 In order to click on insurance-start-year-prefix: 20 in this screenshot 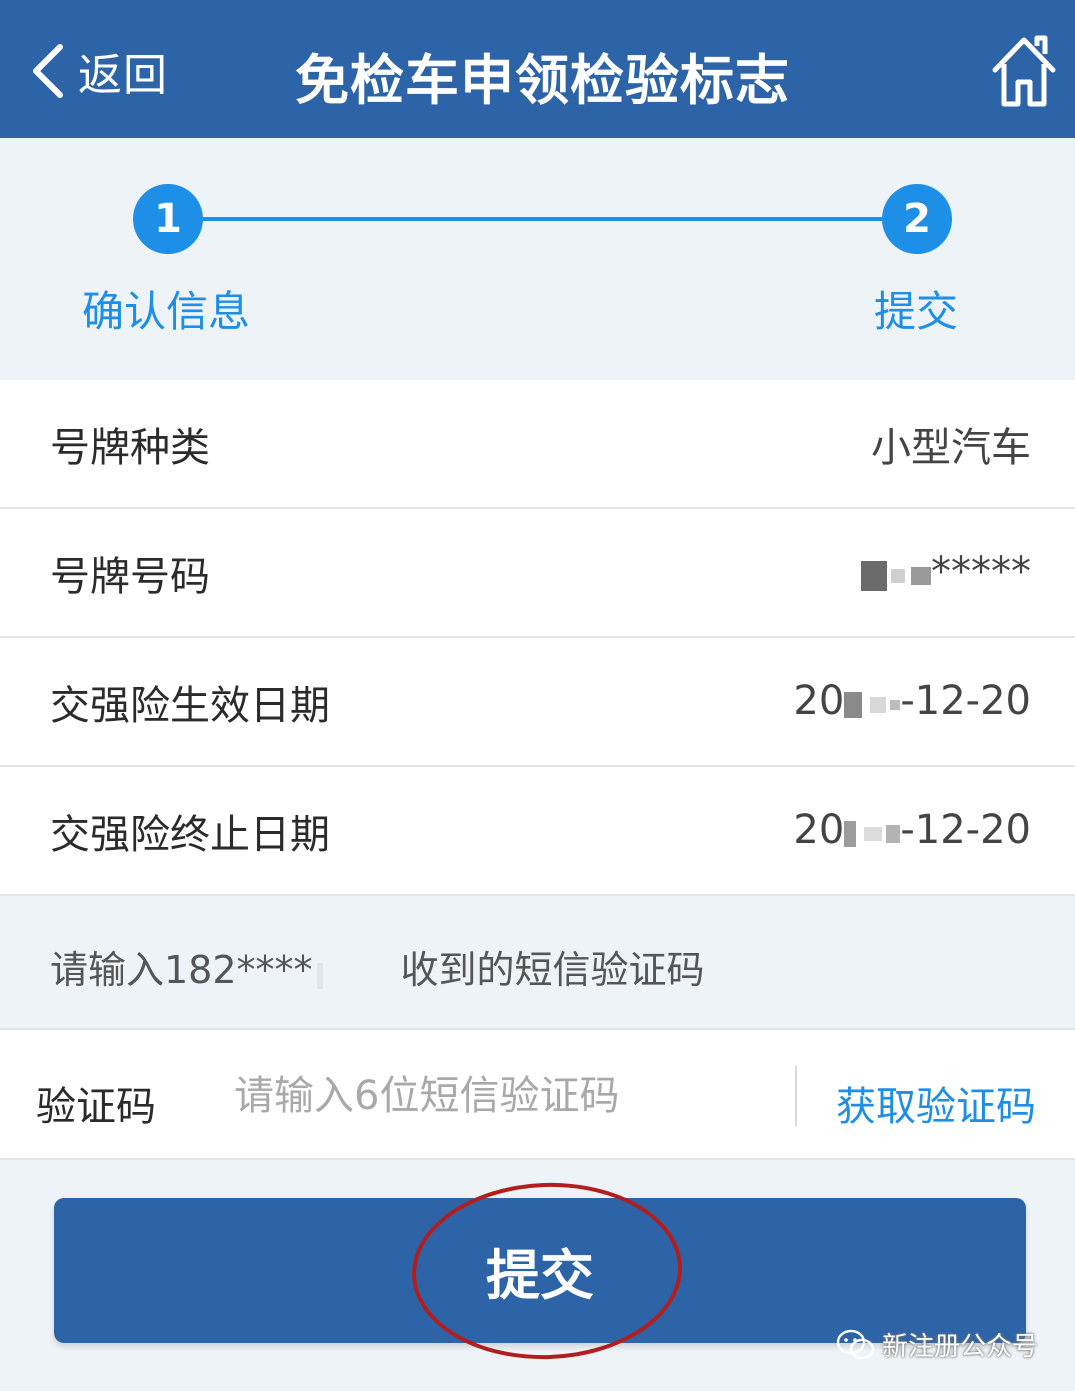, I will do `click(819, 700)`.